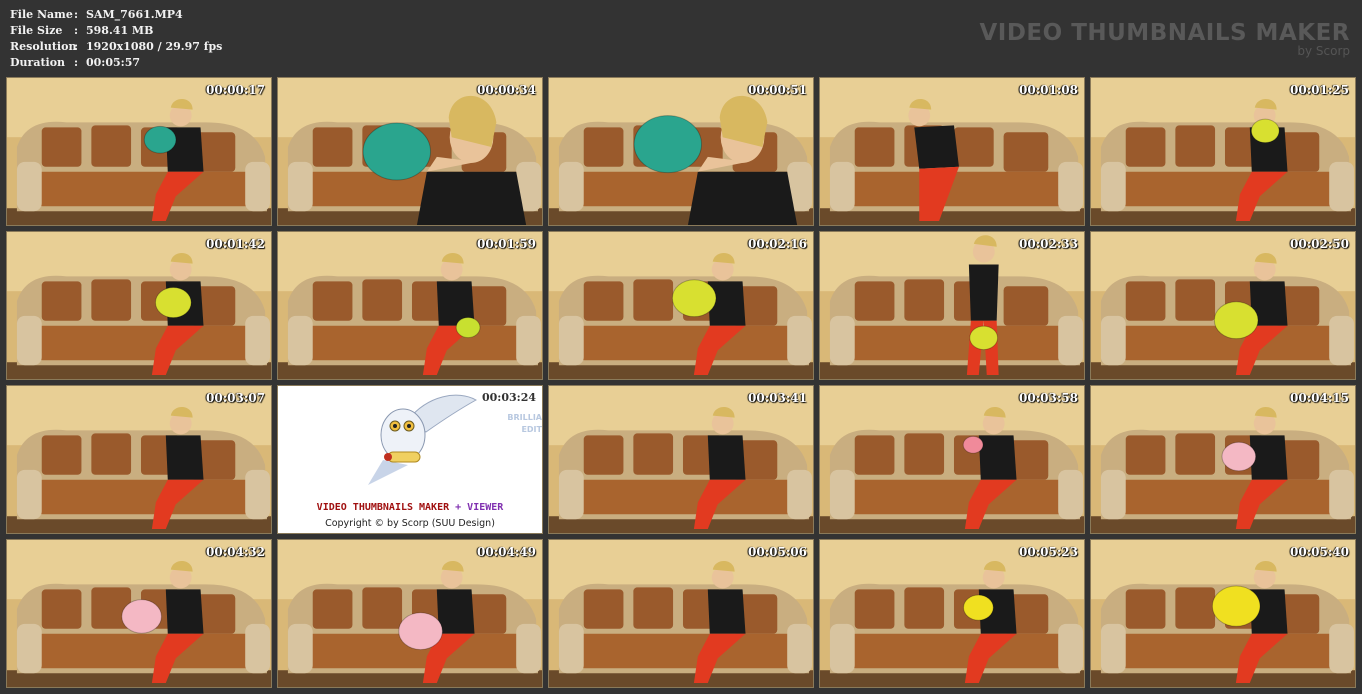 This screenshot has height=694, width=1362. I want to click on info-row-duration: Duration : 00:05:57, so click(116, 63).